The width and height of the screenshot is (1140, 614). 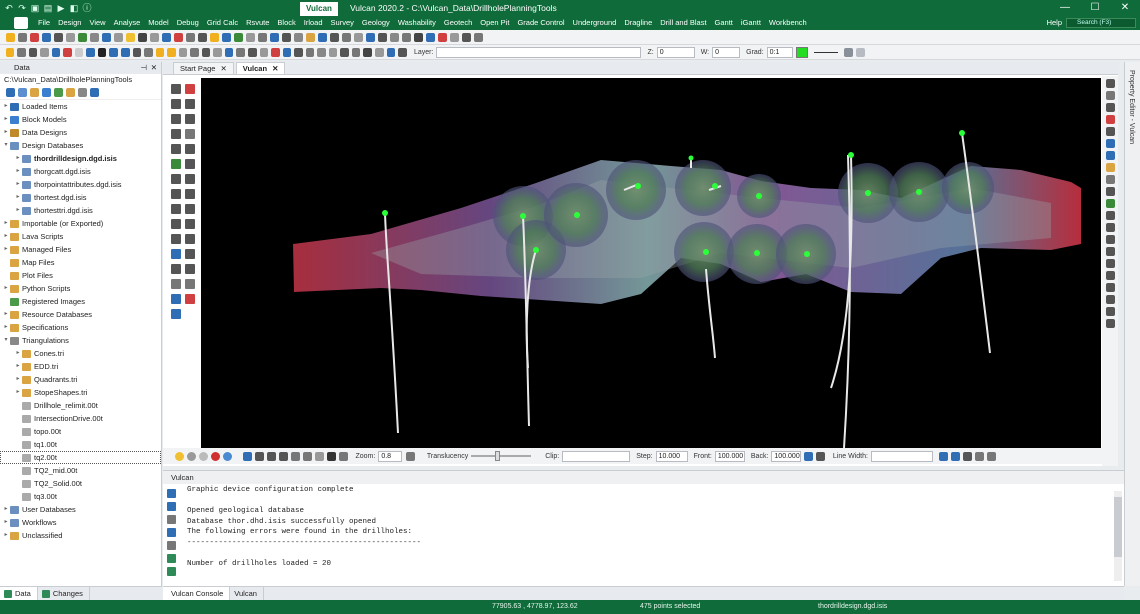 What do you see at coordinates (80, 262) in the screenshot?
I see `tree-item: Map Files` at bounding box center [80, 262].